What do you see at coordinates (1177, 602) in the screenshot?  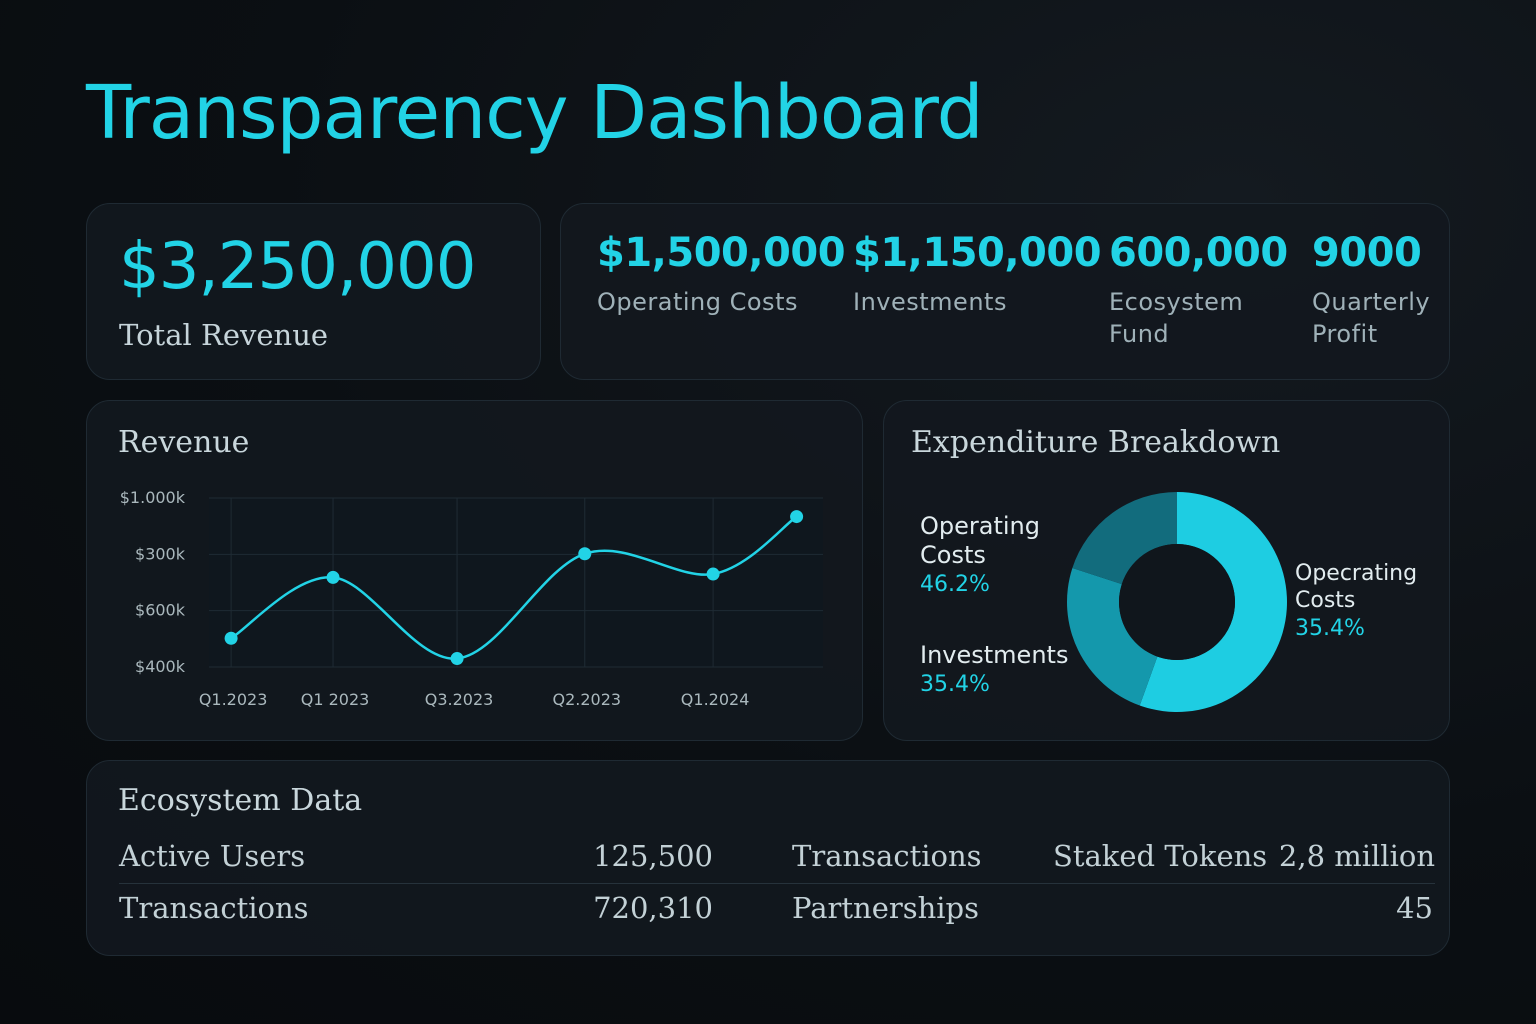 I see `donut-hole` at bounding box center [1177, 602].